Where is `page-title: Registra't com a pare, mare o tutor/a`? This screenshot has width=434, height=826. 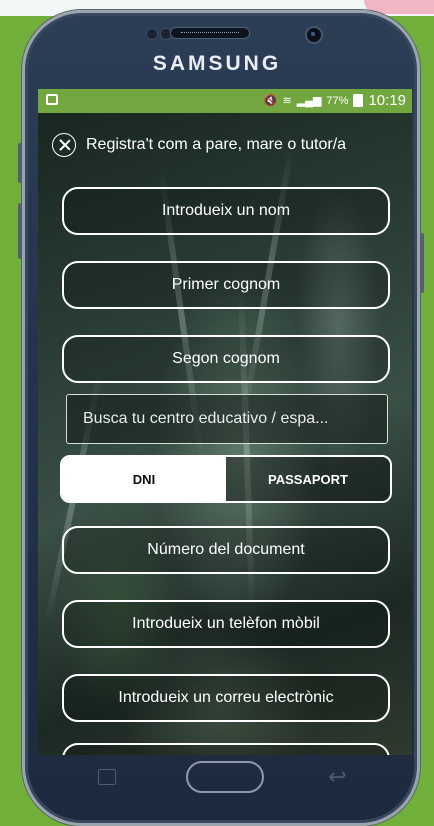
page-title: Registra't com a pare, mare o tutor/a is located at coordinates (216, 144).